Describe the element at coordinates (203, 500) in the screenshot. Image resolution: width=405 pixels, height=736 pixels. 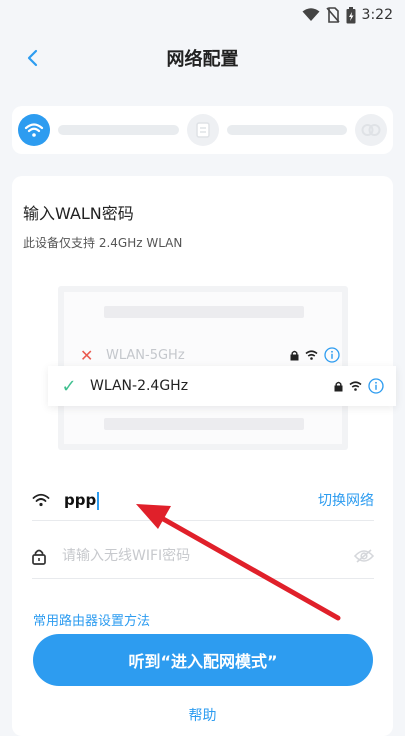
I see `ssid-row: ppp 切换网络` at that location.